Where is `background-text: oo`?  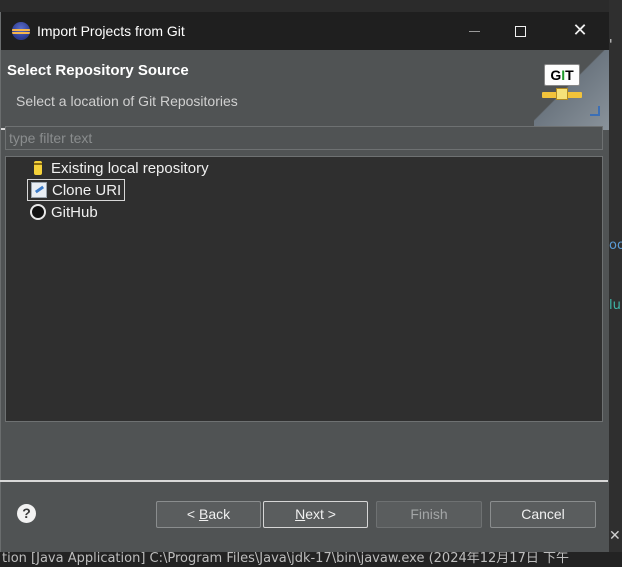
background-text: oo is located at coordinates (615, 245).